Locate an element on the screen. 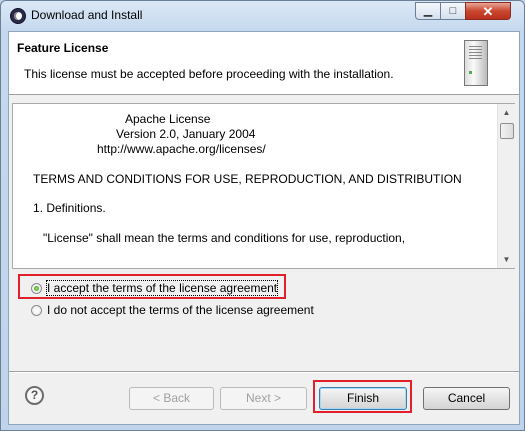 This screenshot has height=431, width=525. cancel-button: Cancel is located at coordinates (466, 398).